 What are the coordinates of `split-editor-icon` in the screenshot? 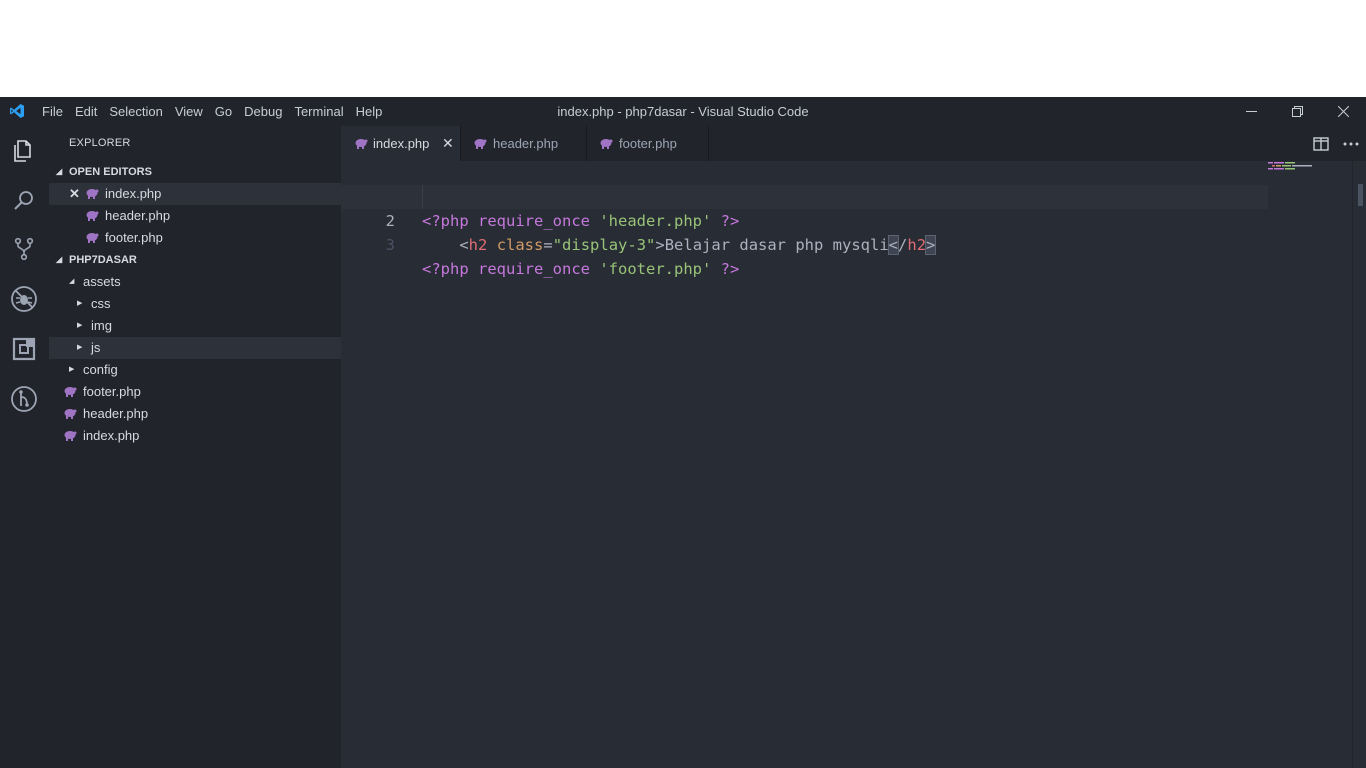 It's located at (1321, 143).